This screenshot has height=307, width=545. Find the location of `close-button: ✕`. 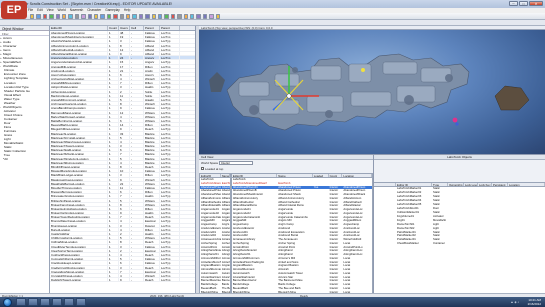

close-button: ✕ is located at coordinates (536, 3).